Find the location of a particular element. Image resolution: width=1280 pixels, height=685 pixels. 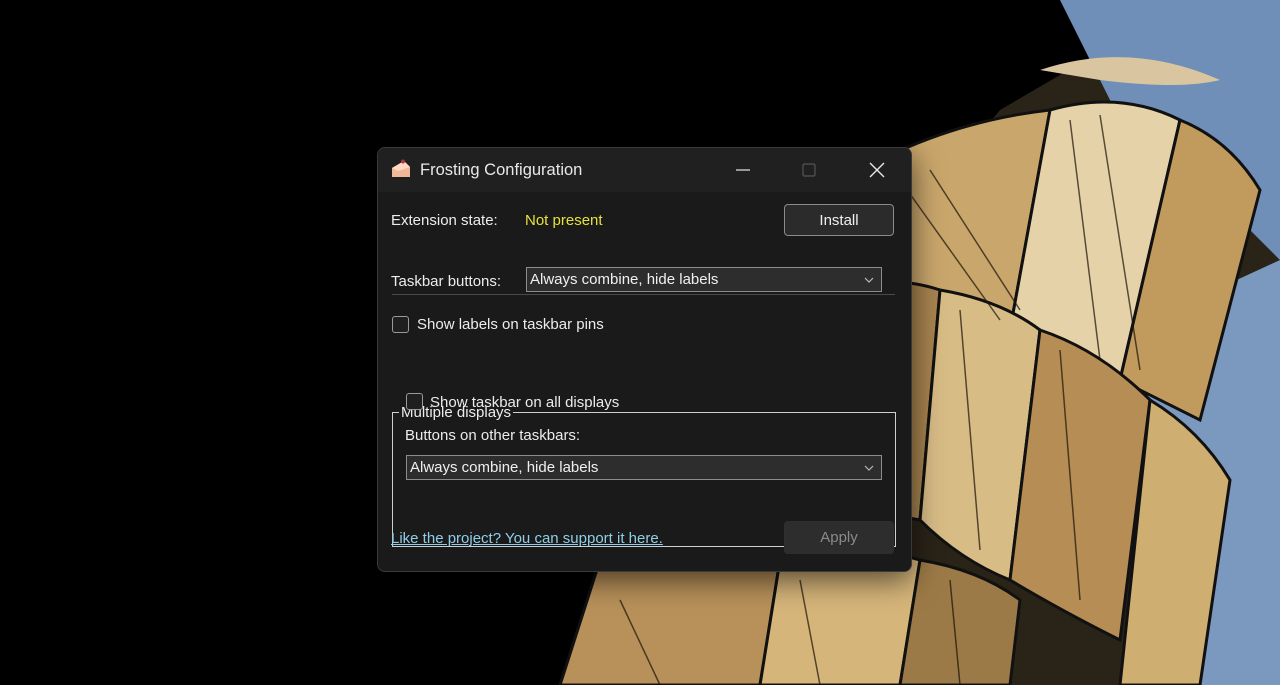

show-taskbar-all-displays-checkbox is located at coordinates (414, 401).